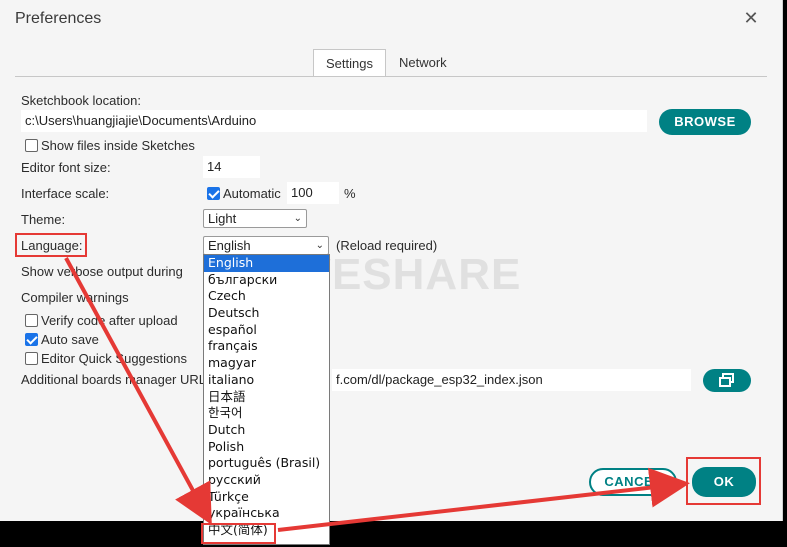  Describe the element at coordinates (391, 76) in the screenshot. I see `tab-divider` at that location.